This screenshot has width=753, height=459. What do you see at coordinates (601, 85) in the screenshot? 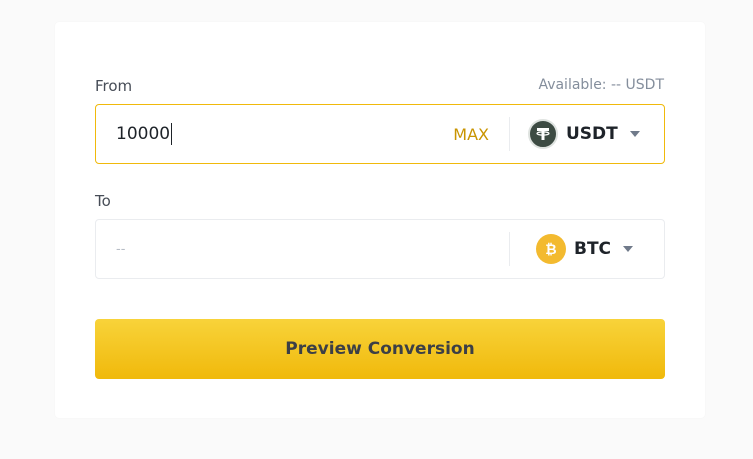
I see `available-balance: Available: -- USDT` at bounding box center [601, 85].